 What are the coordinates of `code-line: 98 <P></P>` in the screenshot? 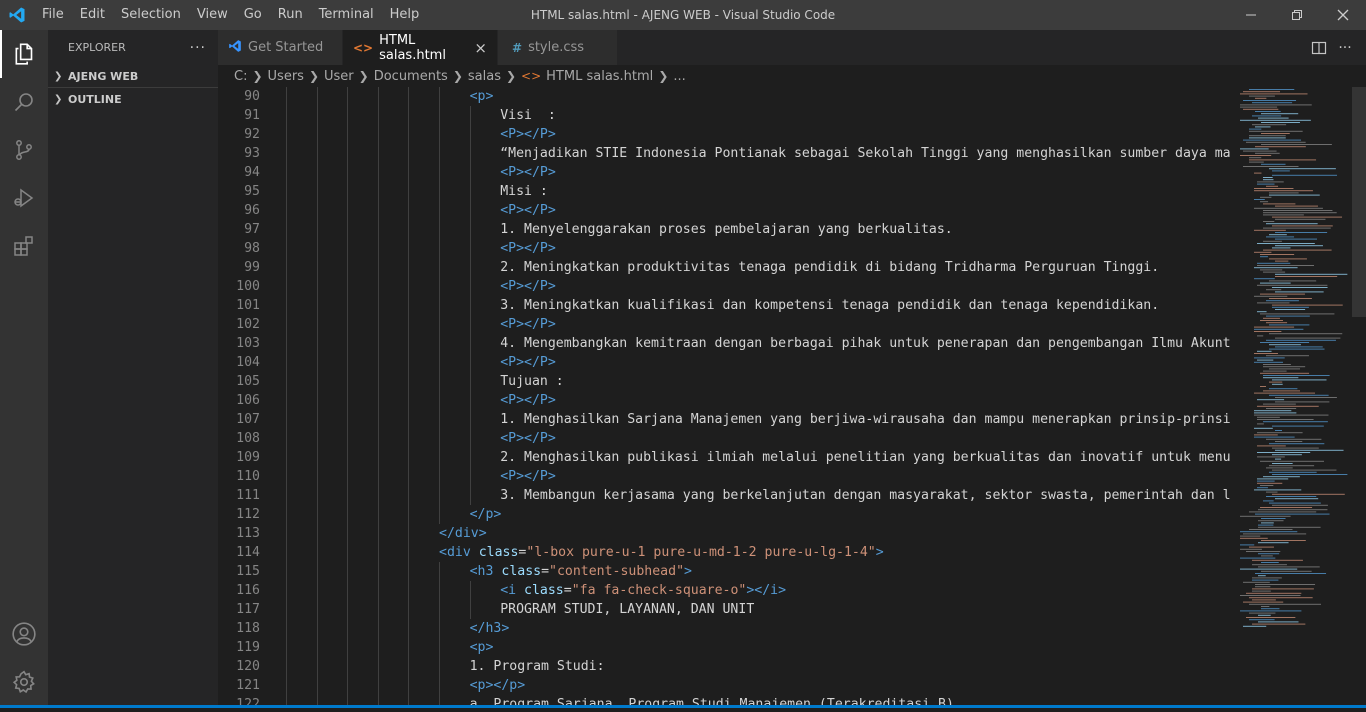 It's located at (724, 248).